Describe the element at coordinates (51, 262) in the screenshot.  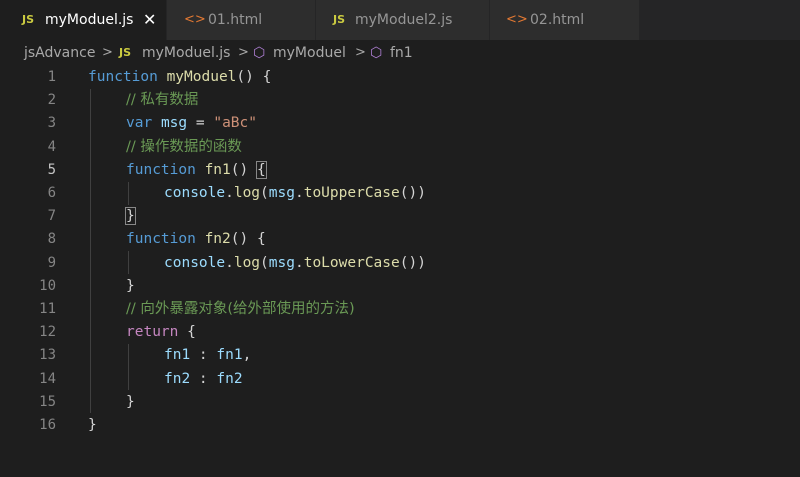
I see `line-number: 9` at that location.